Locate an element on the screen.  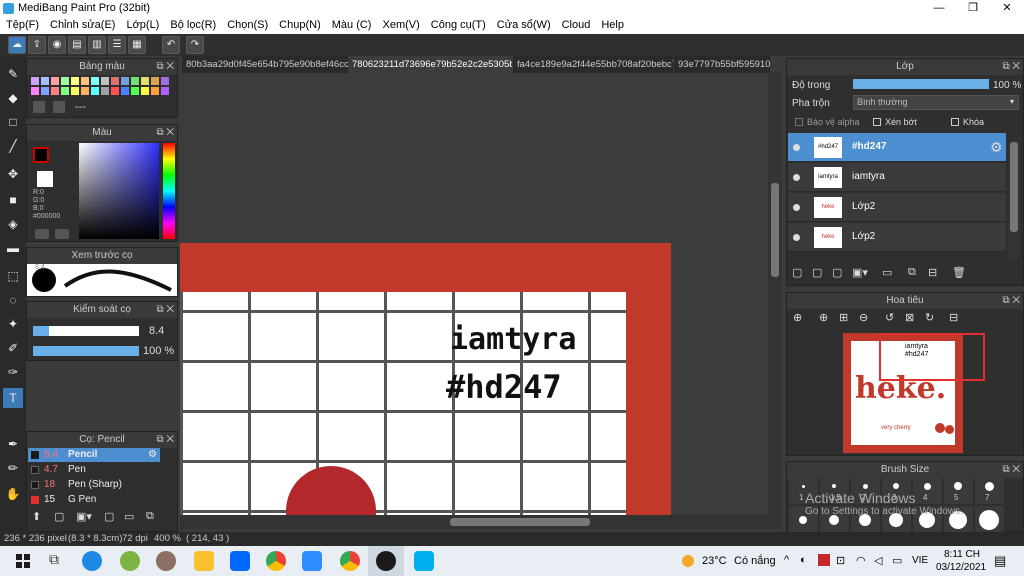
trash-icon: 🗑 is located at coordinates (959, 272).